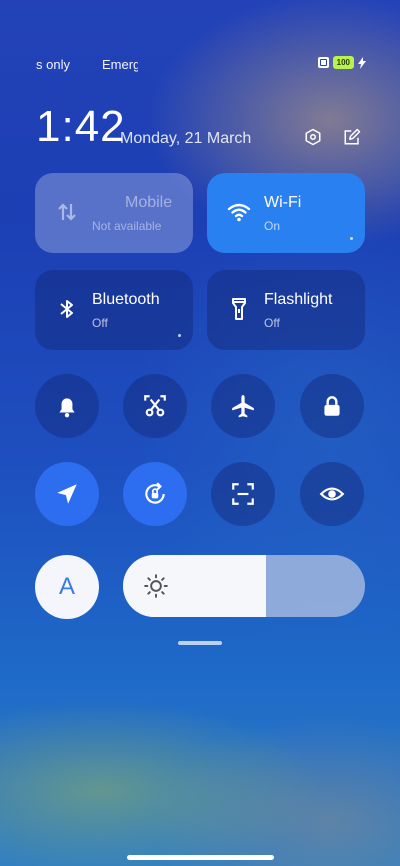 The height and width of the screenshot is (866, 400). I want to click on scissors-screenshot-icon, so click(155, 406).